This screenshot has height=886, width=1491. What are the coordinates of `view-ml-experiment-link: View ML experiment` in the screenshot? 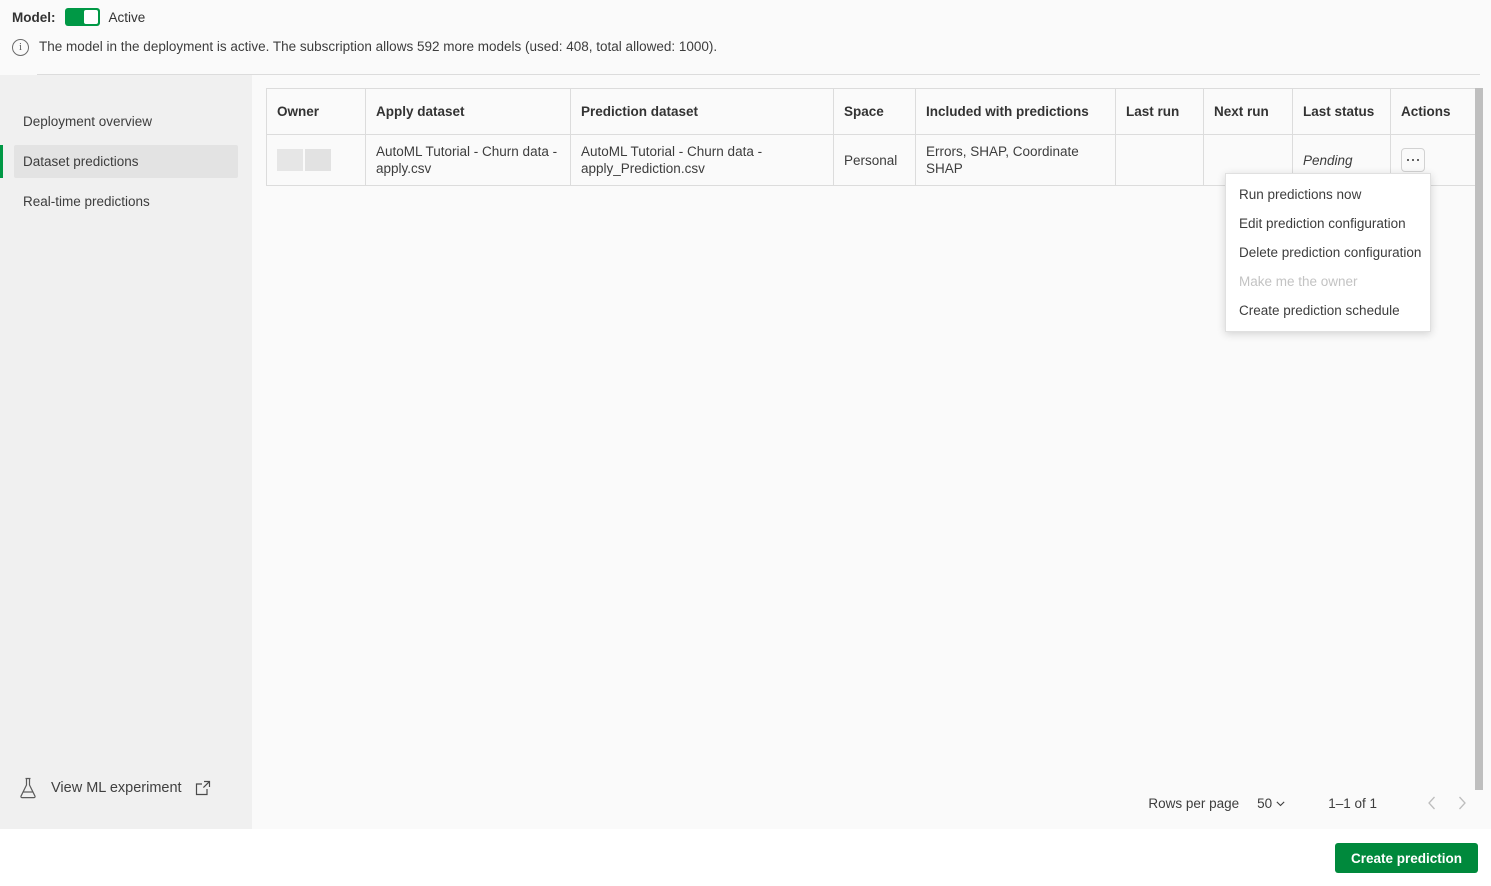 It's located at (114, 788).